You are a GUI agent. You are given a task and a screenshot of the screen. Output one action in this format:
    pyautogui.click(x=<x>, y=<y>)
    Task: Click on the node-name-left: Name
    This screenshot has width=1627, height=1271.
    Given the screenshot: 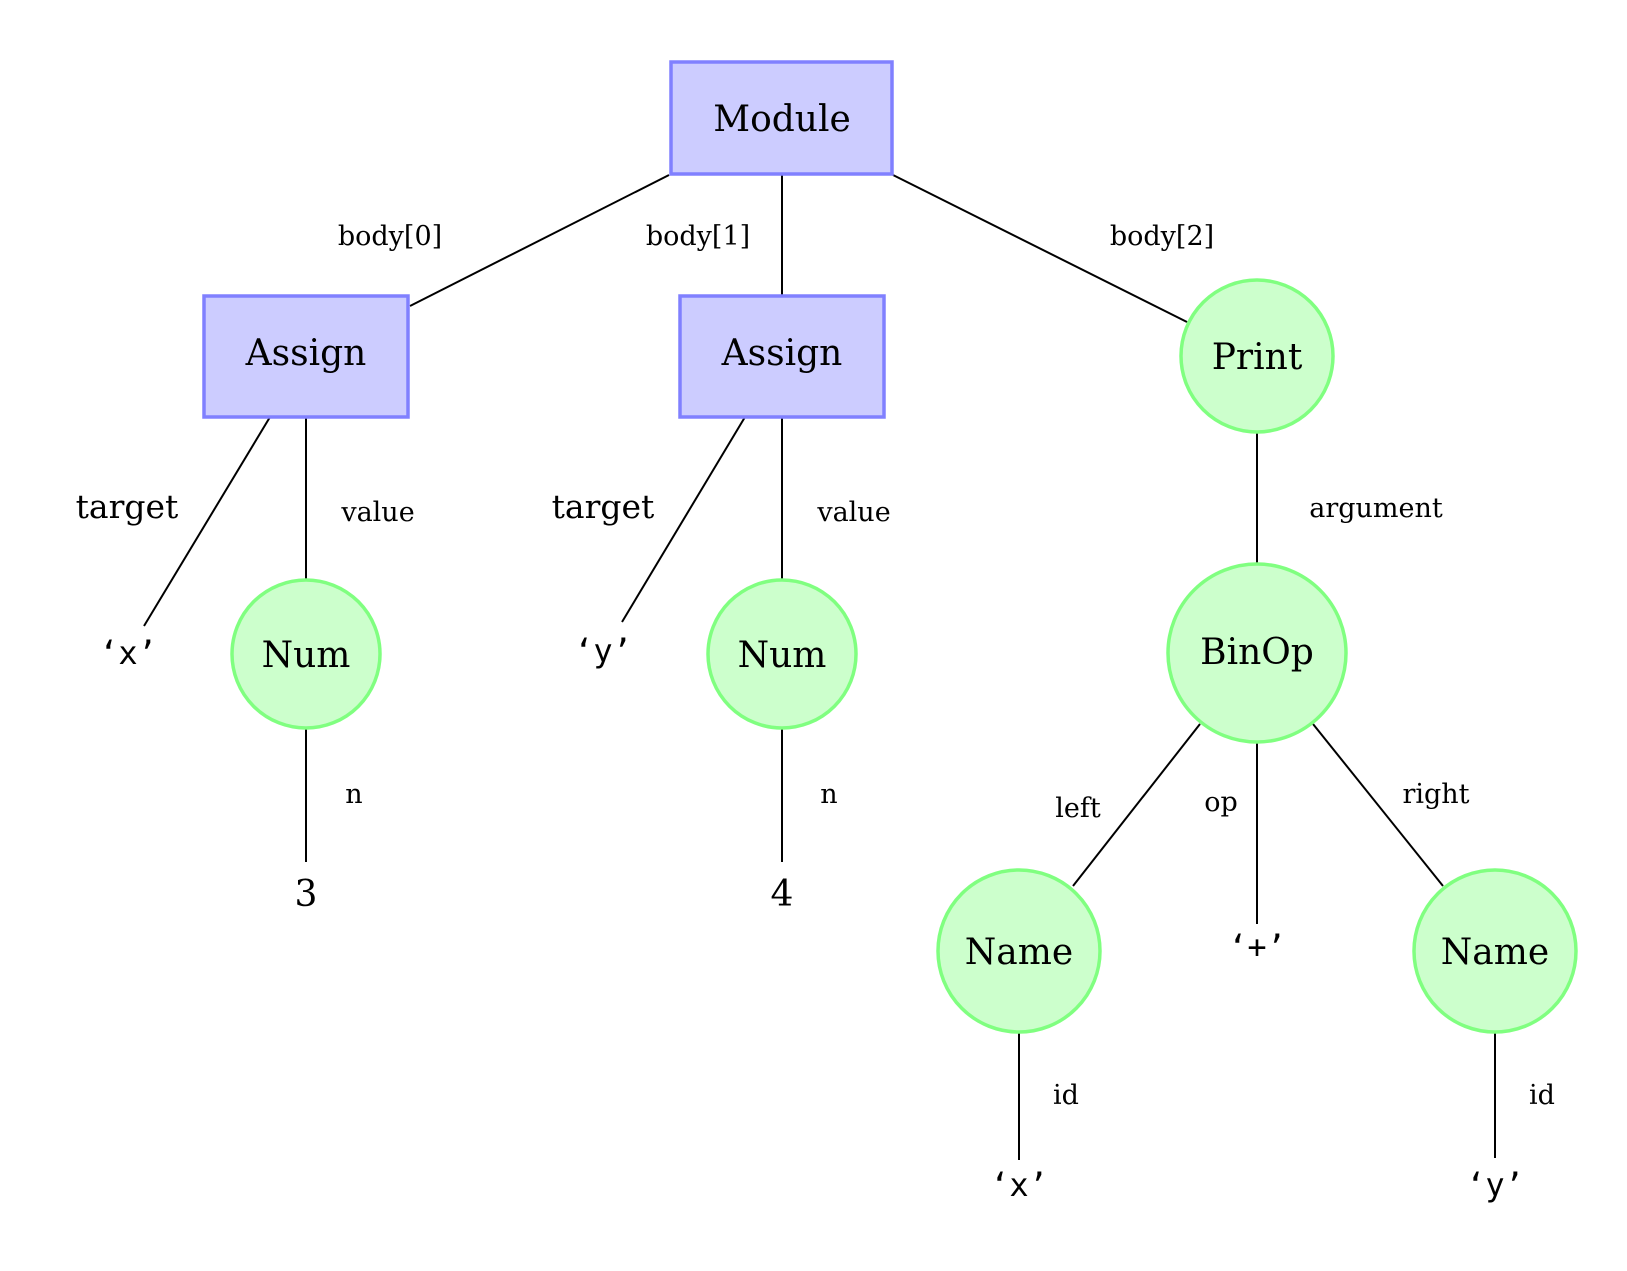 What is the action you would take?
    pyautogui.click(x=1019, y=951)
    